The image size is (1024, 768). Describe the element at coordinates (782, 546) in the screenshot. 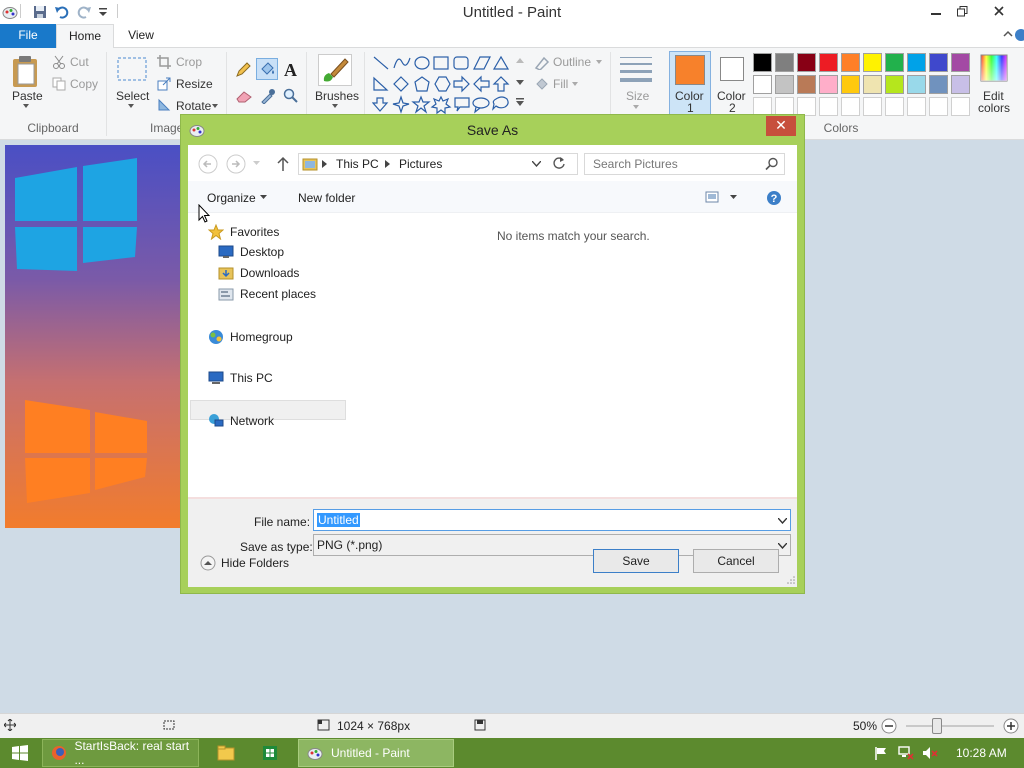

I see `save-as-type-dropdown-icon` at that location.